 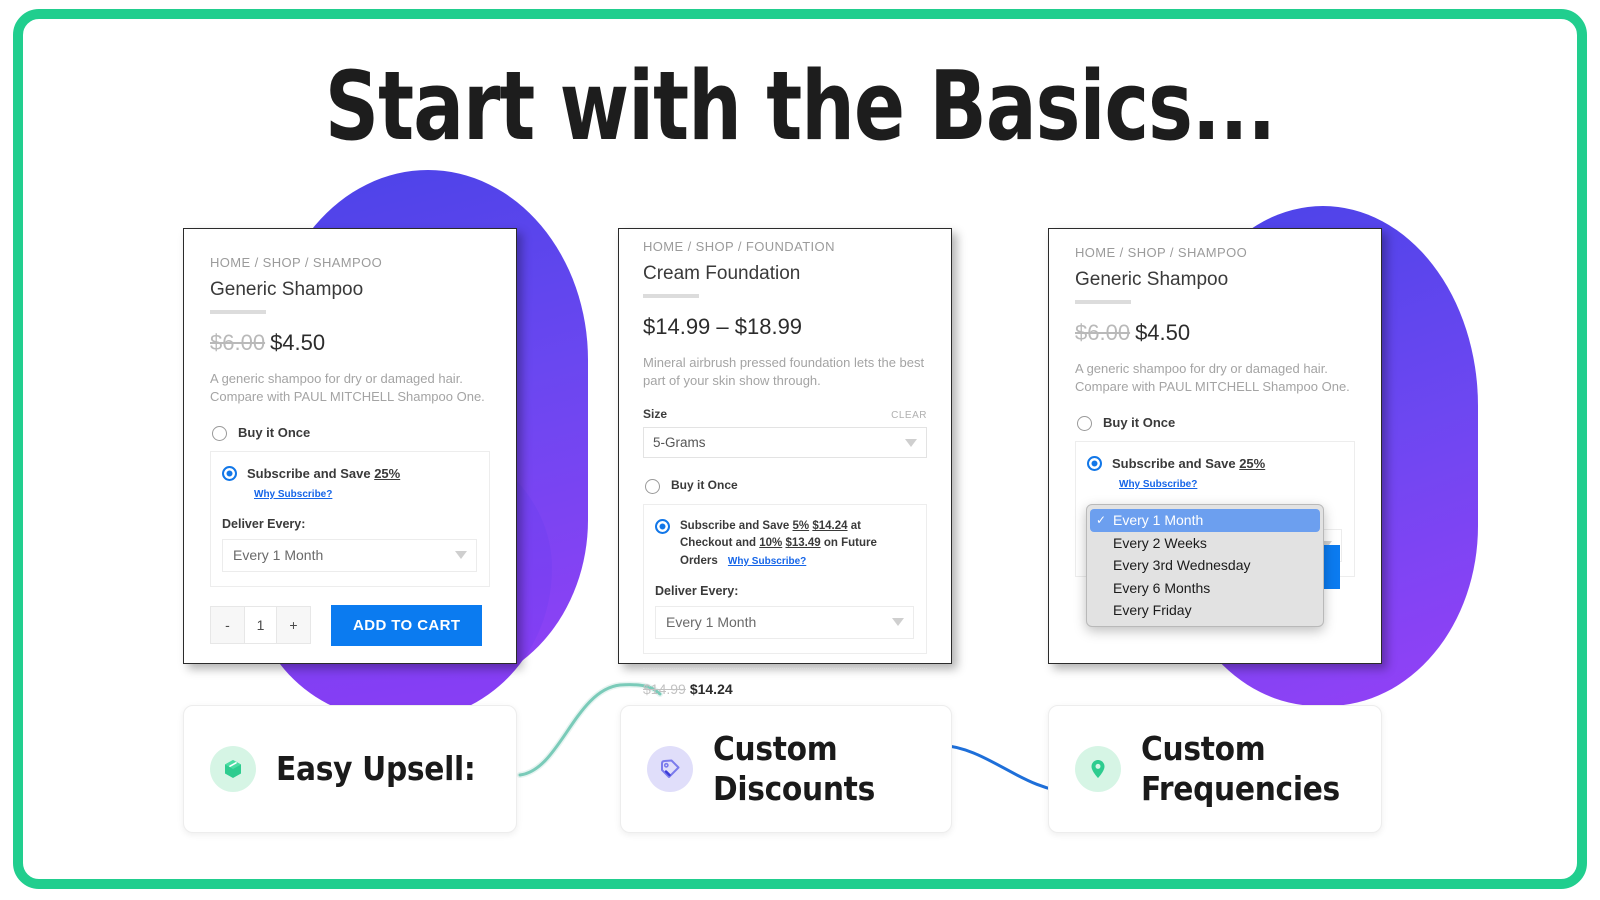 What do you see at coordinates (233, 769) in the screenshot?
I see `box-icon` at bounding box center [233, 769].